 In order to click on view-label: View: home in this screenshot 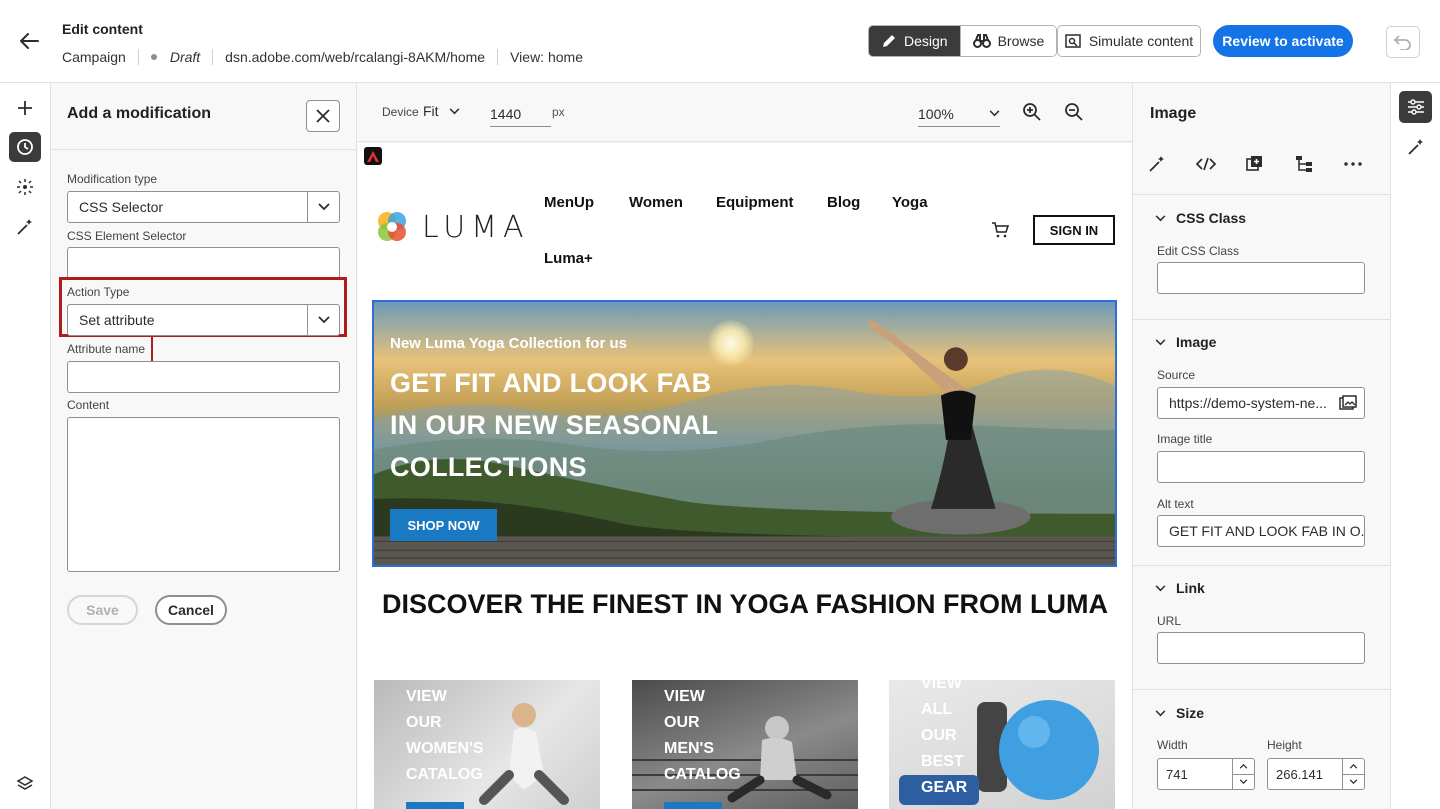, I will do `click(546, 57)`.